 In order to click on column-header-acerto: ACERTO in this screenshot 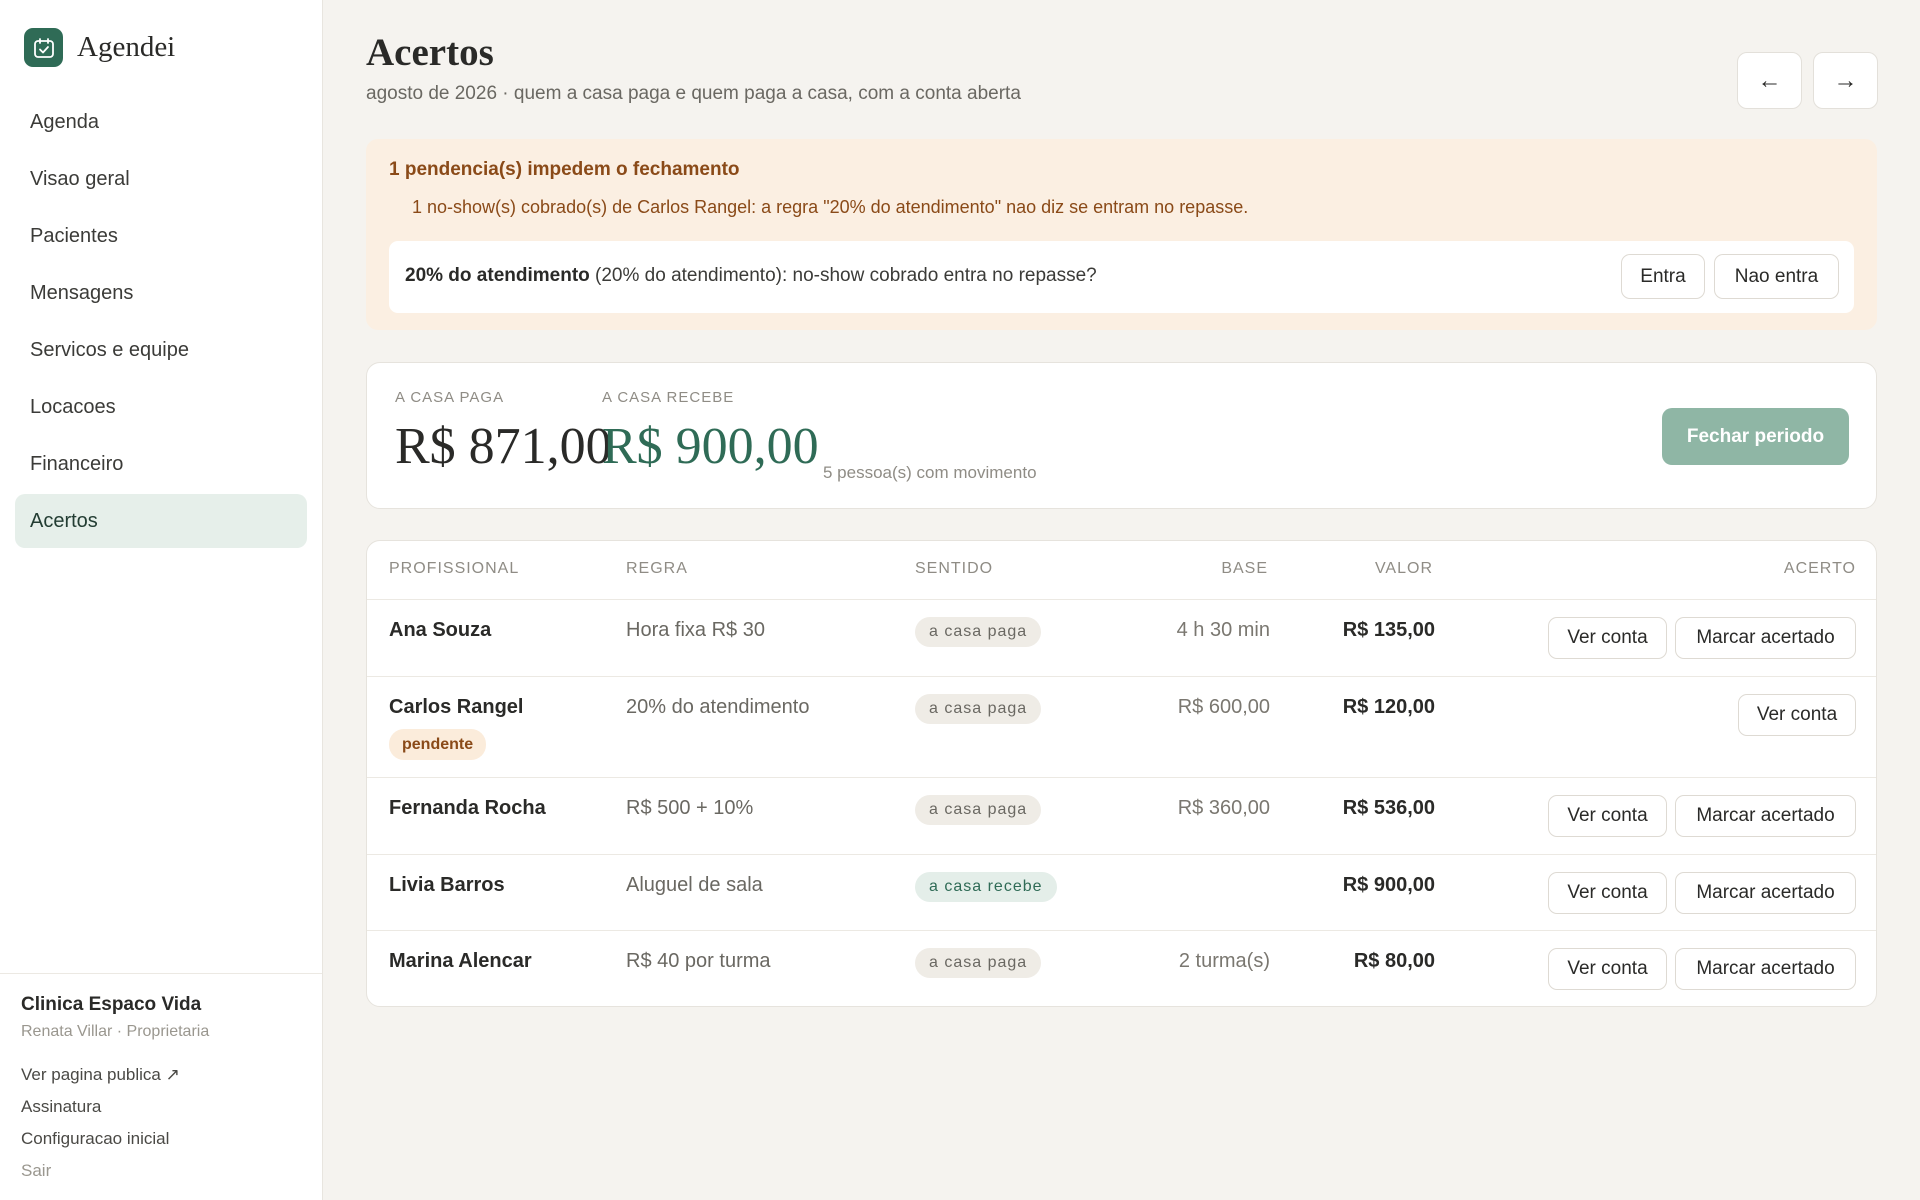, I will do `click(1819, 568)`.